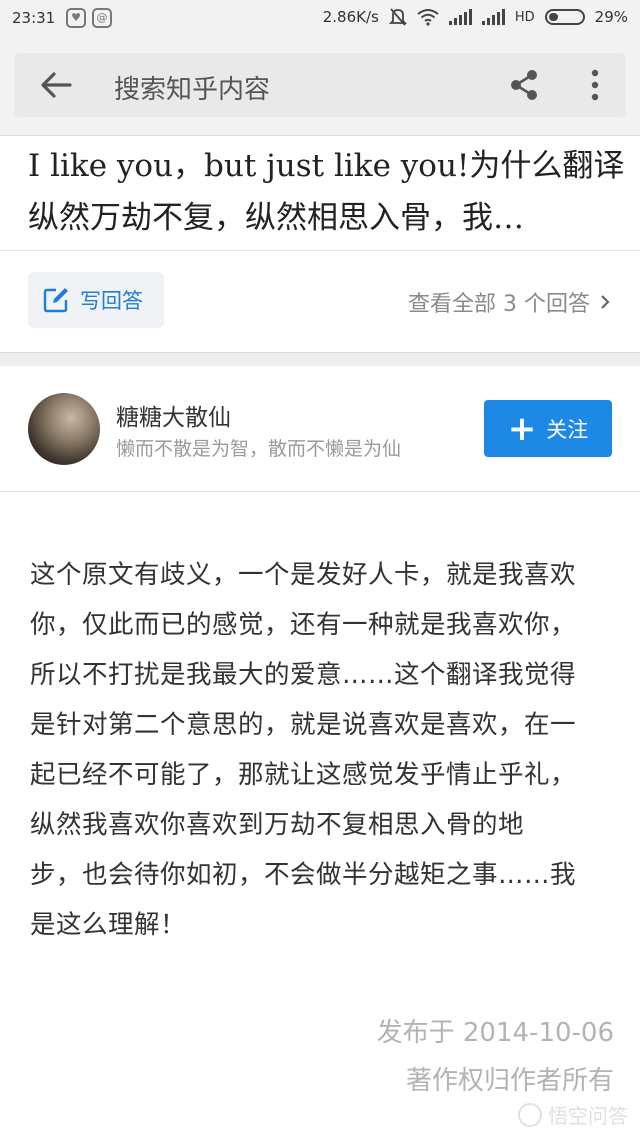 The height and width of the screenshot is (1138, 640). Describe the element at coordinates (76, 18) in the screenshot. I see `weibo-notification-icon: ♥` at that location.